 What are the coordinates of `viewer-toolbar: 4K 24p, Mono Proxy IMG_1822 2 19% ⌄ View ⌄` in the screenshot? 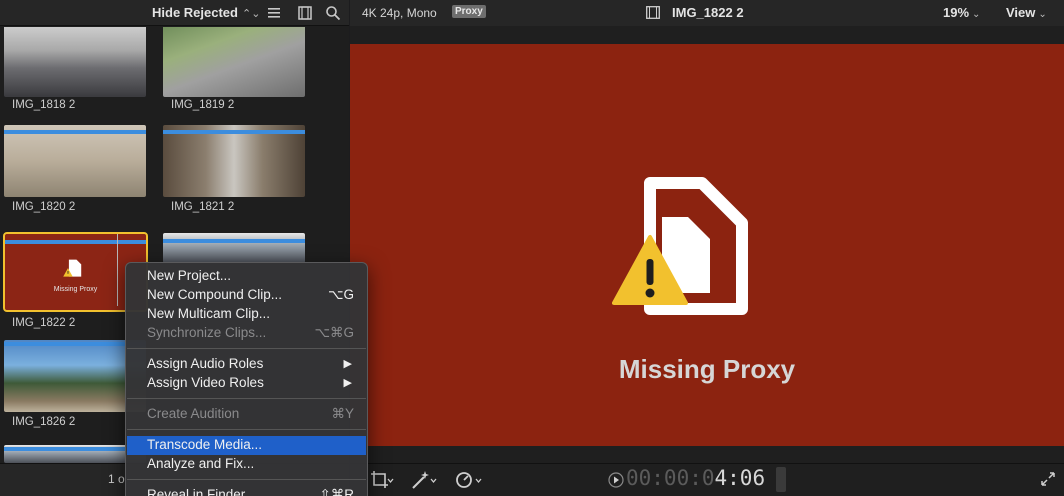 It's located at (707, 13).